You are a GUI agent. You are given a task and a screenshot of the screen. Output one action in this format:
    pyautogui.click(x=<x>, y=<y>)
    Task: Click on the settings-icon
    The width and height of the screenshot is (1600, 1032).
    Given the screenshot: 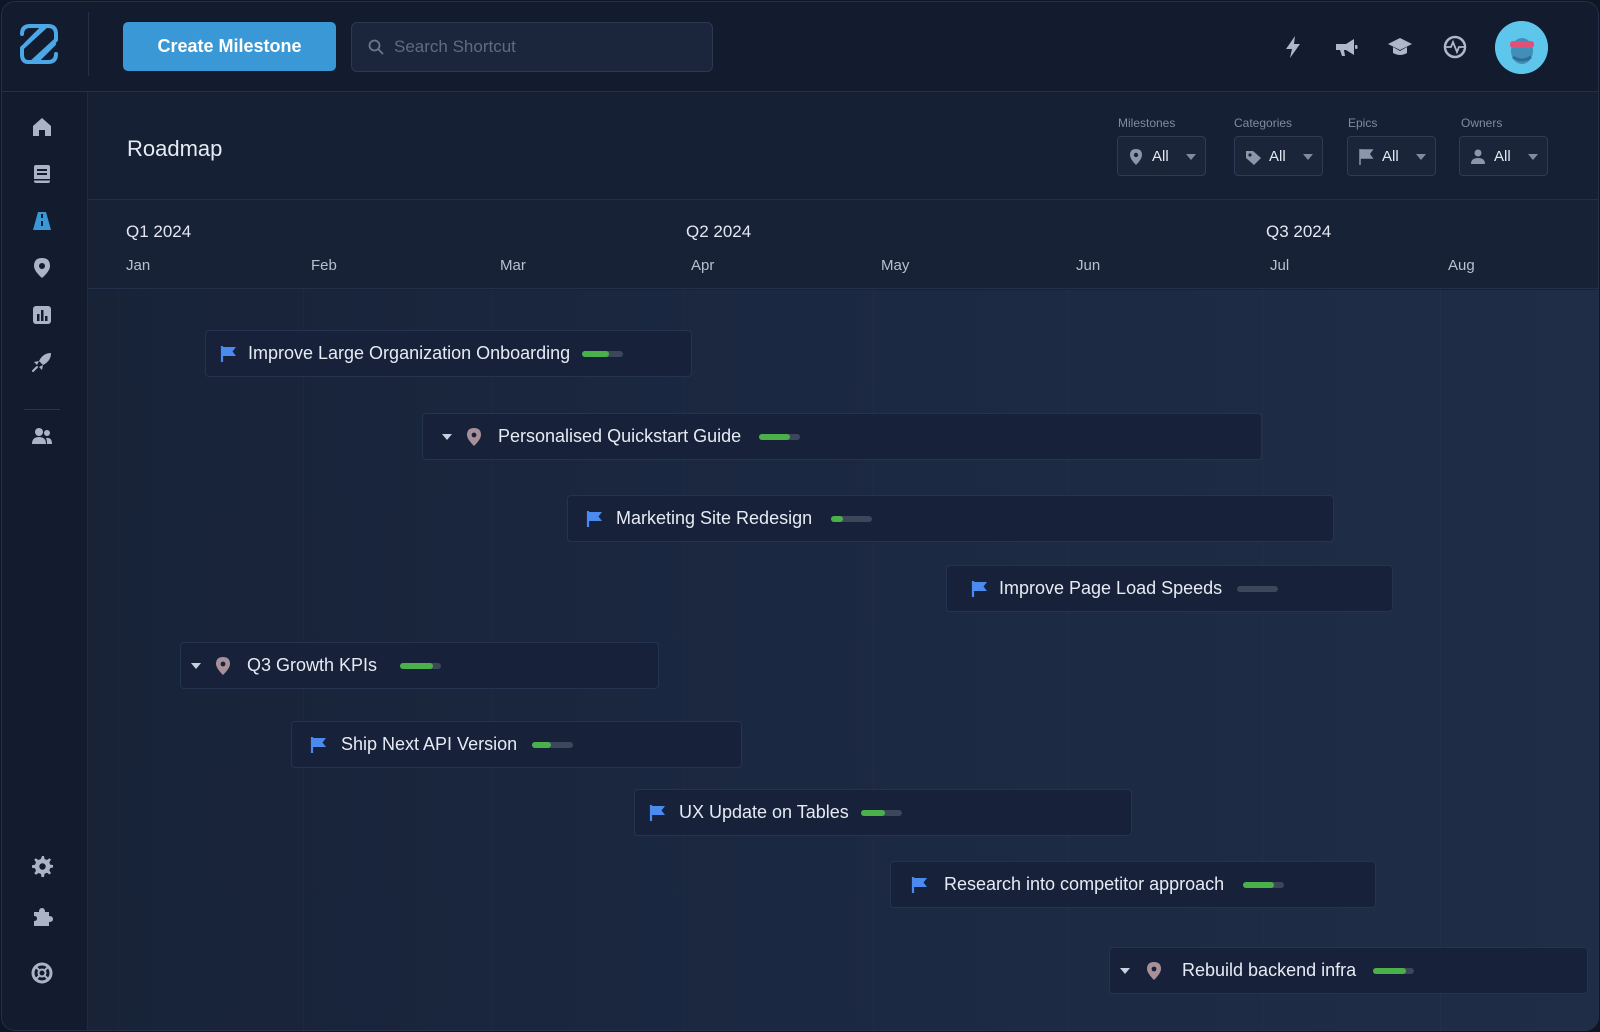 What is the action you would take?
    pyautogui.click(x=42, y=866)
    